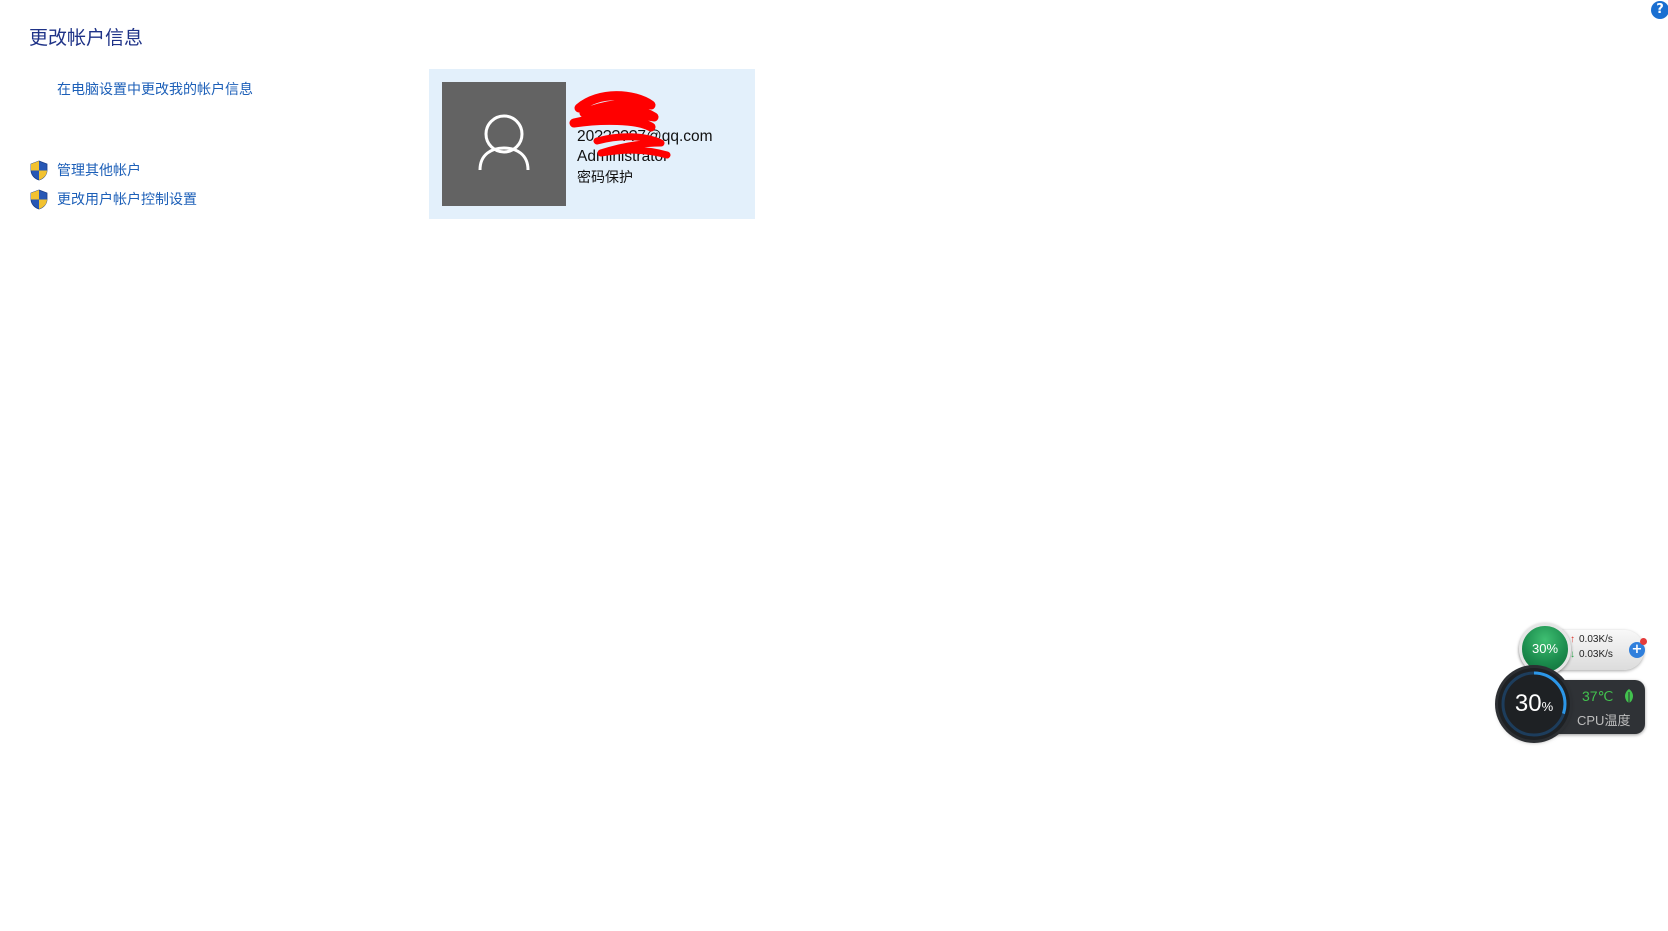 Image resolution: width=1668 pixels, height=931 pixels. I want to click on user-silhouette-icon, so click(504, 142).